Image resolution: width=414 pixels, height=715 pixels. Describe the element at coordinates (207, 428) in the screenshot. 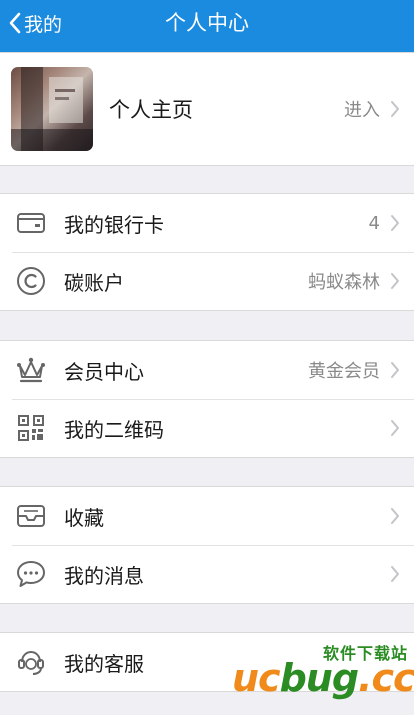

I see `qr-code-row: 我的二维码` at that location.